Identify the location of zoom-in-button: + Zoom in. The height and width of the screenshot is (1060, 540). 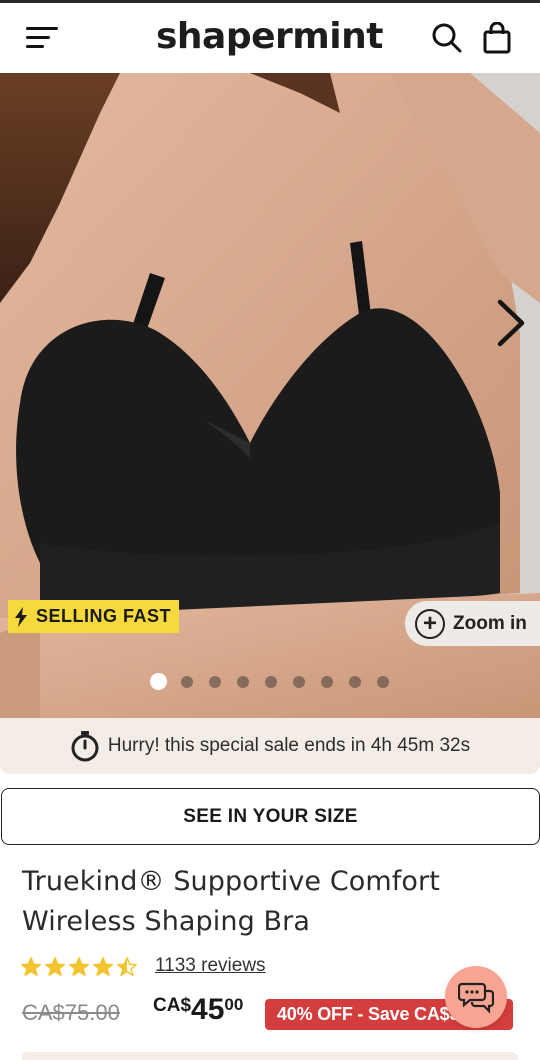
(472, 623).